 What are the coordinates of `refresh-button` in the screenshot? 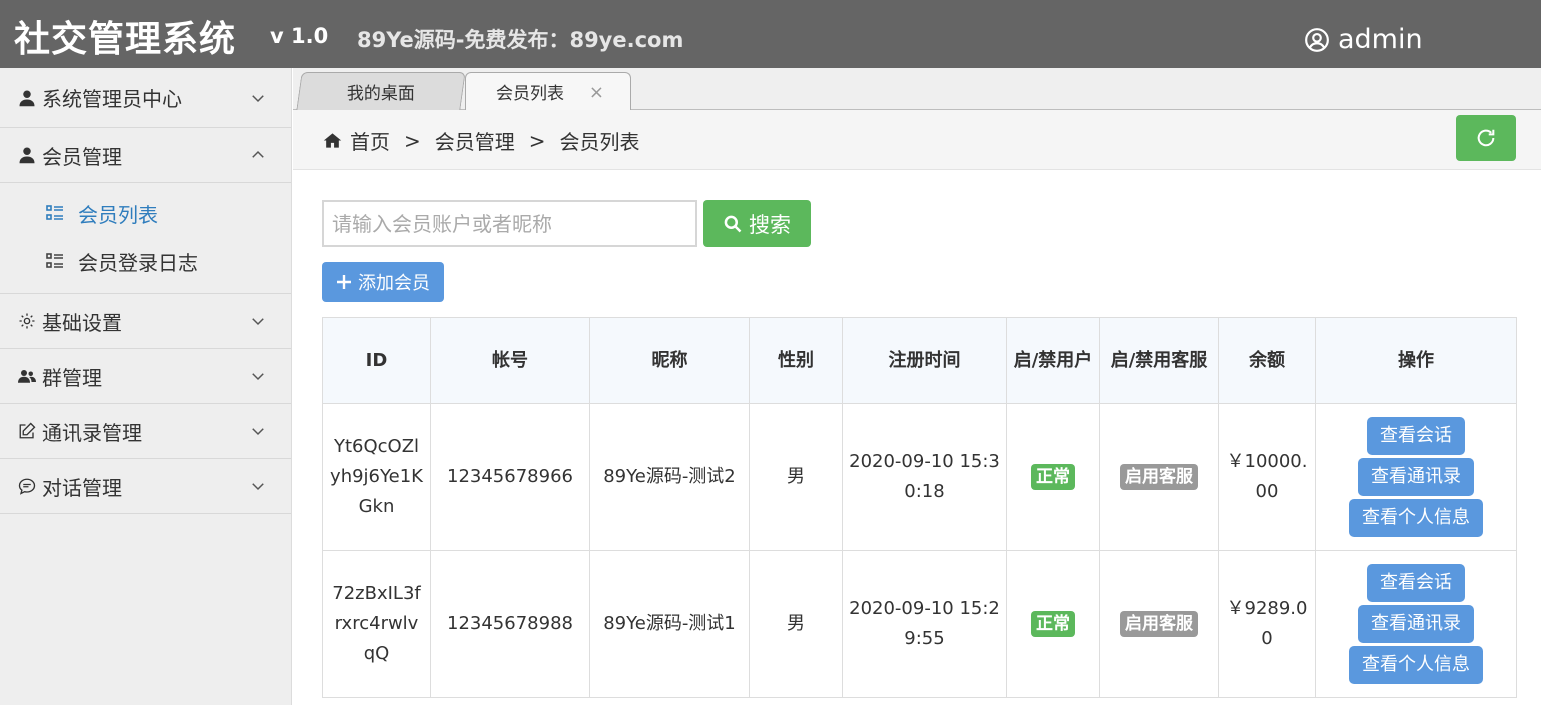 It's located at (1486, 138).